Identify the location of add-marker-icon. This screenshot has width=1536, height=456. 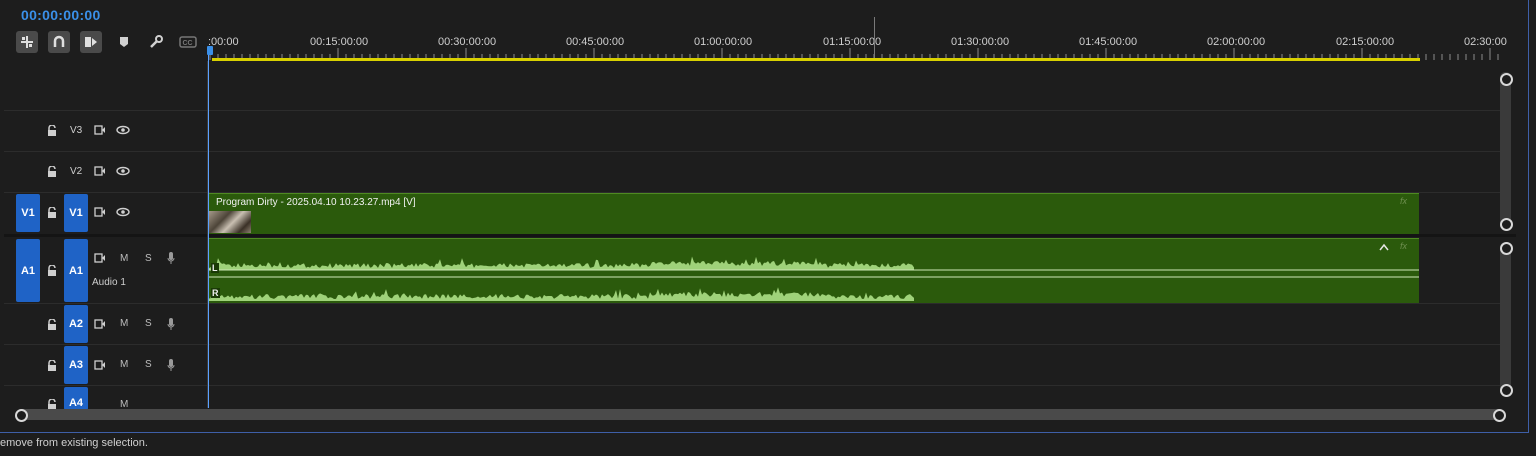
(124, 42).